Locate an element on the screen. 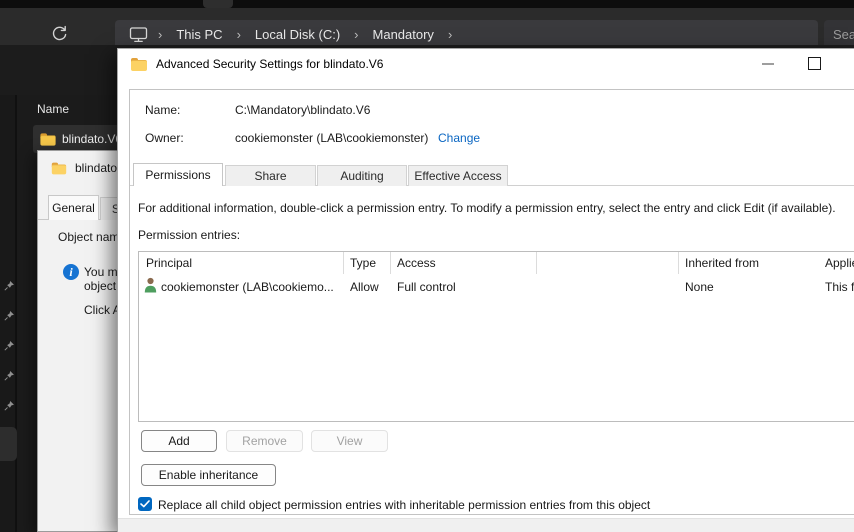 The width and height of the screenshot is (854, 532). explorer-nav-rail is located at coordinates (8, 313).